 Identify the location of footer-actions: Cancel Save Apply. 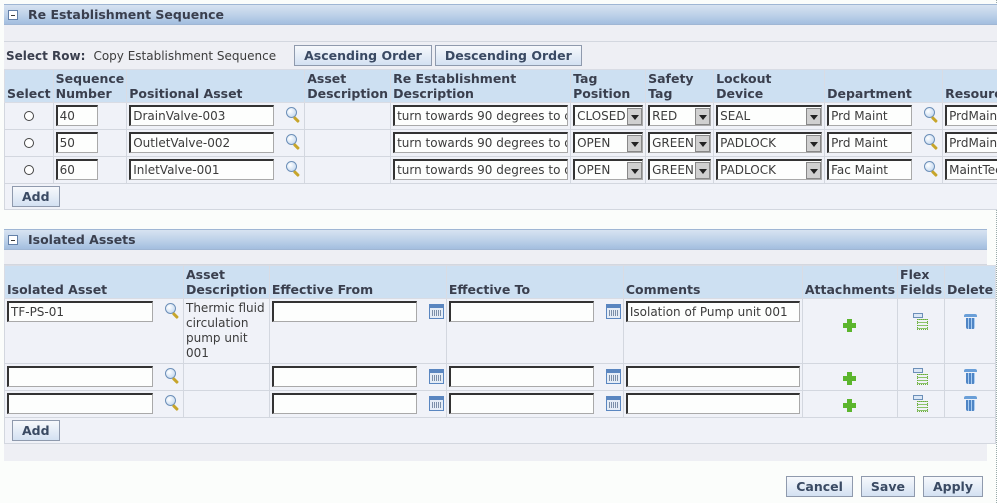
(884, 486).